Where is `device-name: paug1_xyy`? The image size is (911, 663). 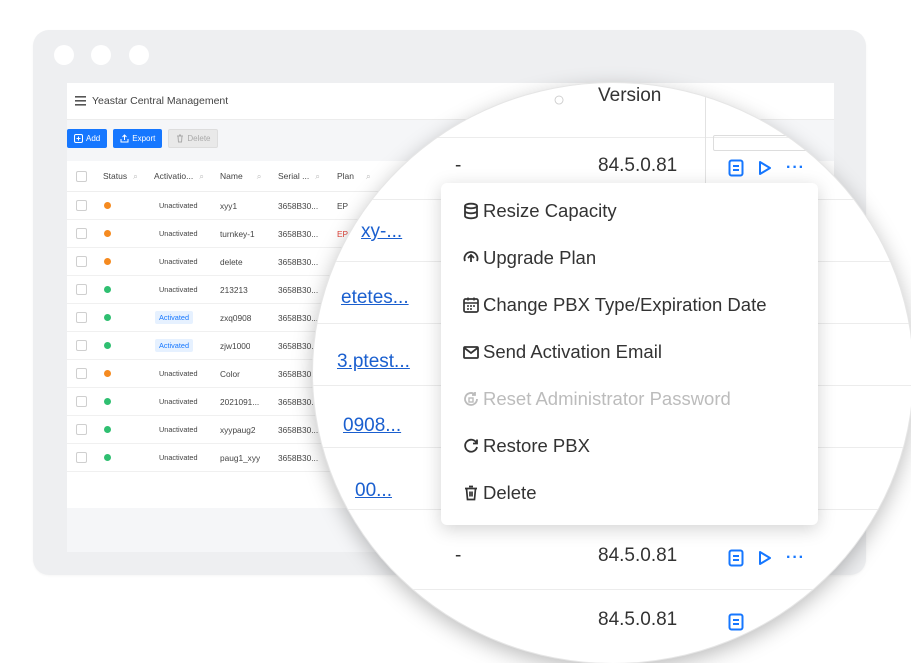 device-name: paug1_xyy is located at coordinates (240, 457).